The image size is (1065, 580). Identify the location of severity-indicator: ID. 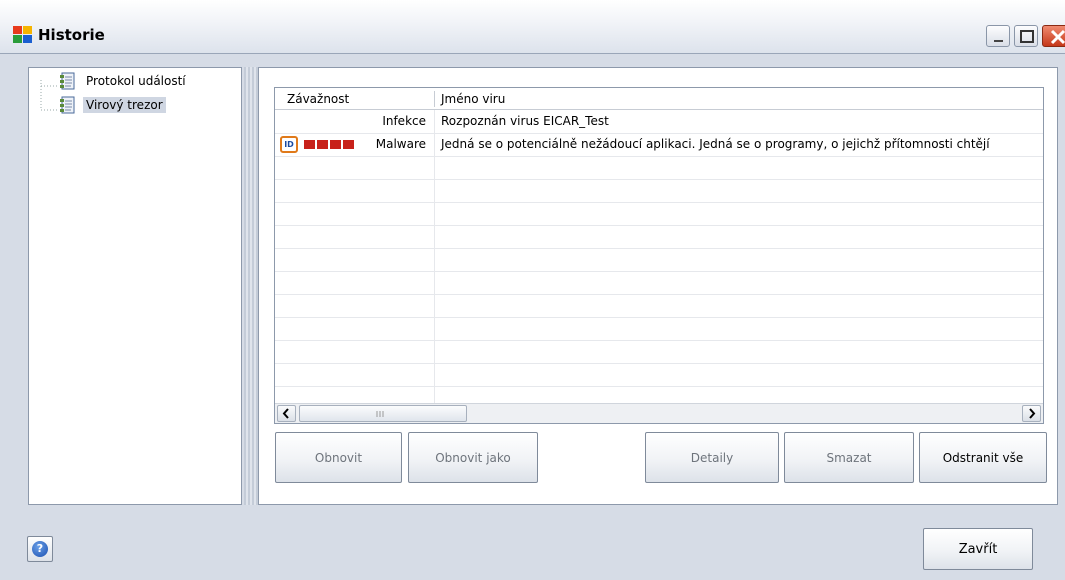
(318, 144).